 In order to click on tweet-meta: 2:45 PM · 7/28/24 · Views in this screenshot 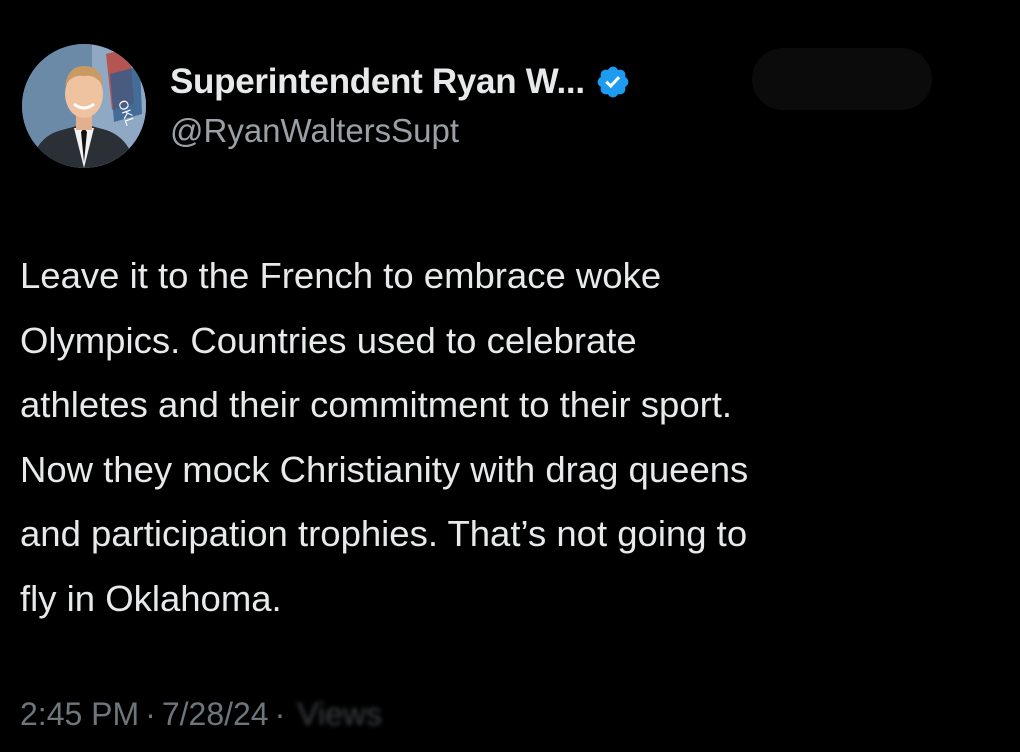, I will do `click(201, 714)`.